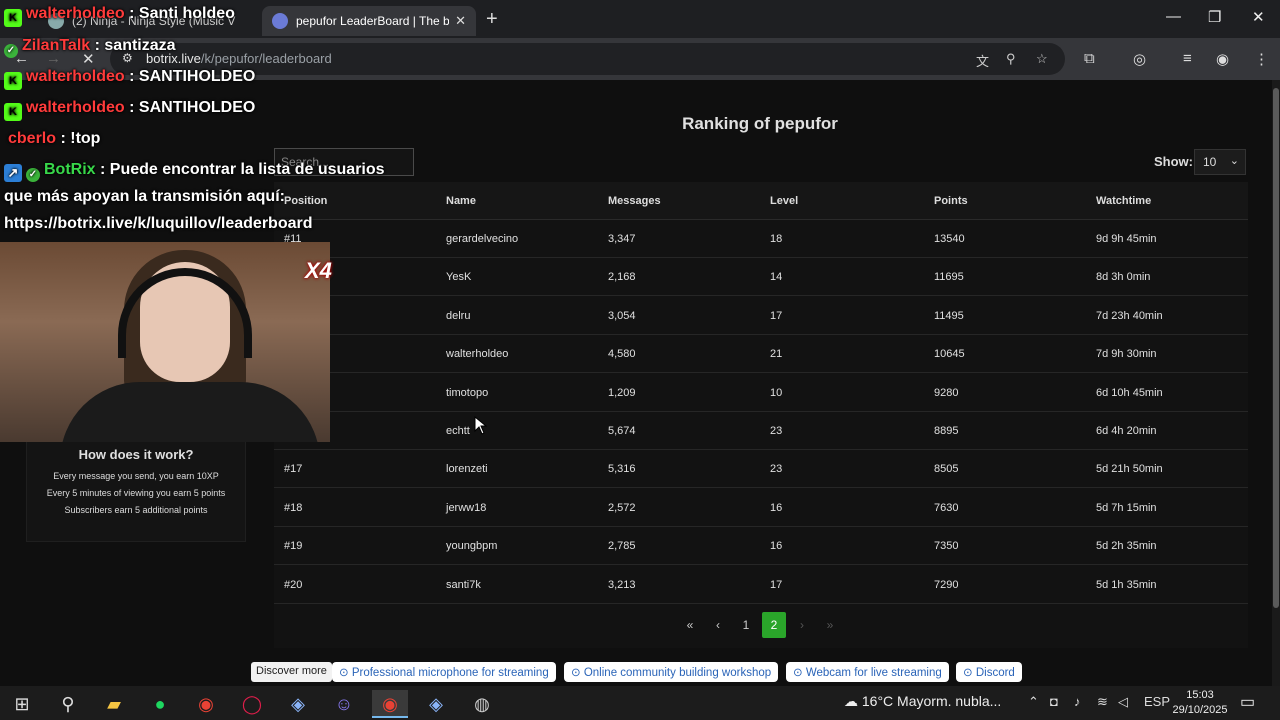 The width and height of the screenshot is (1280, 720). Describe the element at coordinates (622, 354) in the screenshot. I see `cell-messages: 4,580` at that location.